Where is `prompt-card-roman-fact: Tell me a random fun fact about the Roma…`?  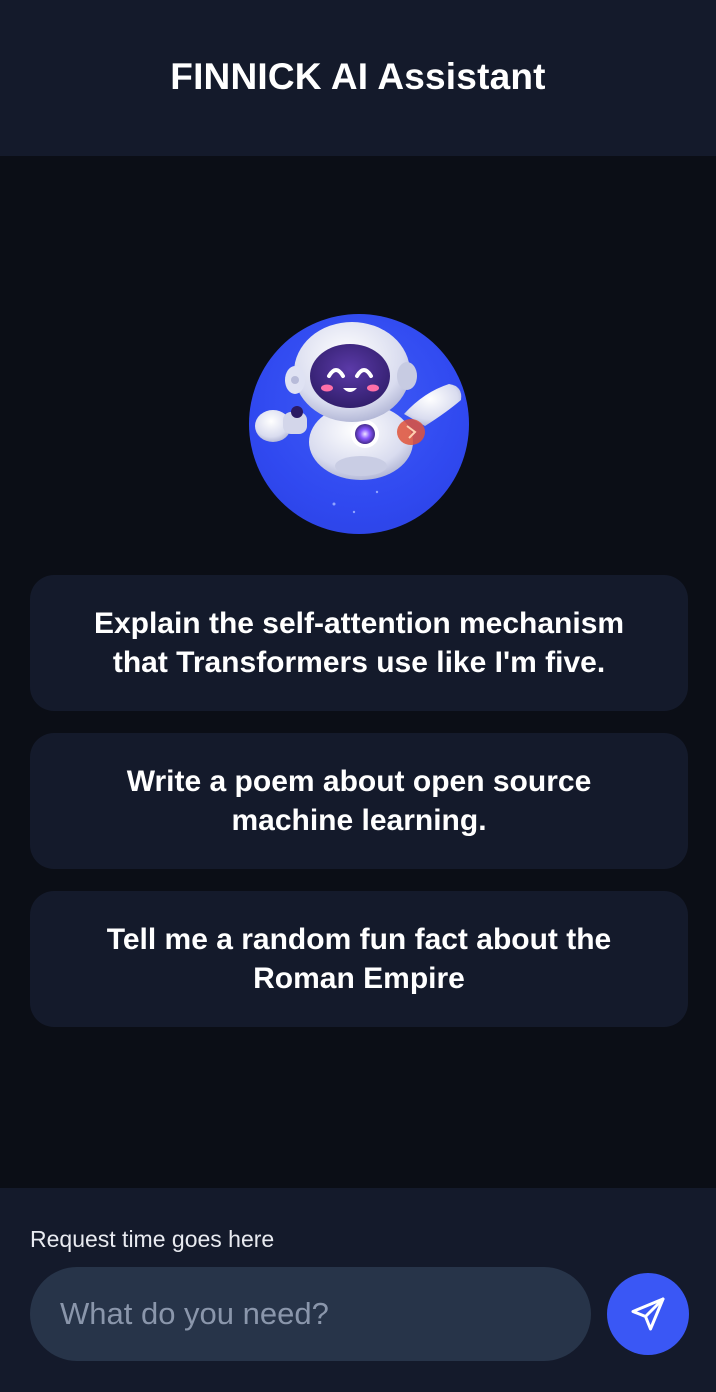
prompt-card-roman-fact: Tell me a random fun fact about the Roma… is located at coordinates (359, 959).